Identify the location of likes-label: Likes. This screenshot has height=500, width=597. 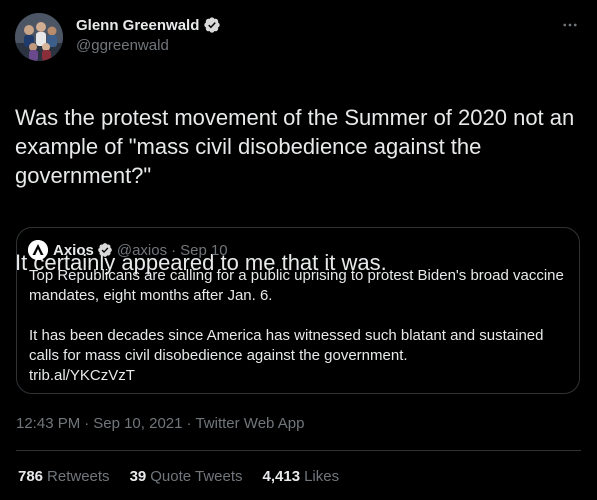
(322, 476).